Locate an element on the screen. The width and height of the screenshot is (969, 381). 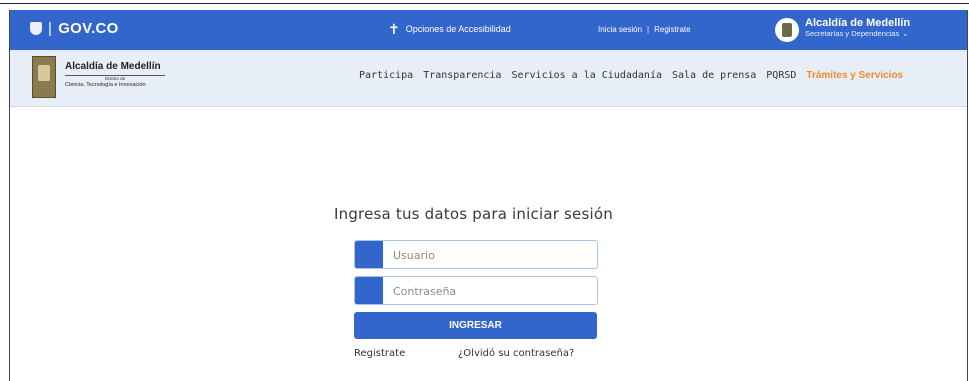
accessibility-options-button: ✝ Opciones de Accesibilidad is located at coordinates (449, 29).